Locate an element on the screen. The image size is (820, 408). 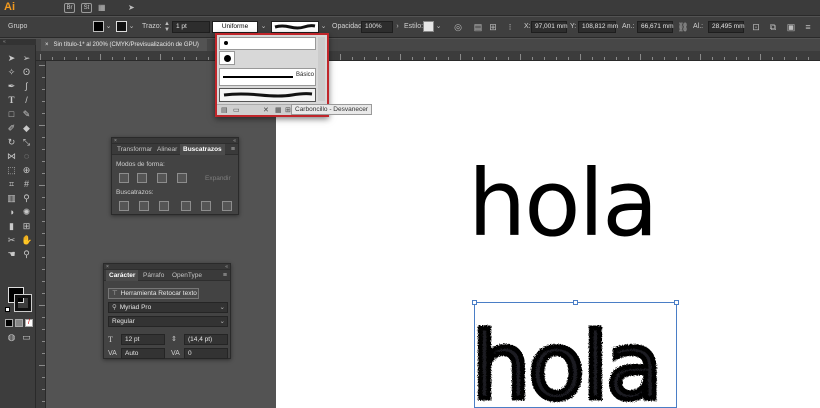
draw-mode-icon: ◍ is located at coordinates (11, 337).